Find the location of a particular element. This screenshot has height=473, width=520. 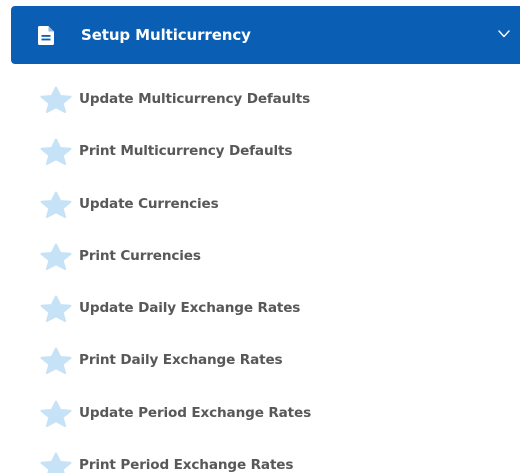

menu-item-label: Print Multicurrency Defaults is located at coordinates (186, 151).